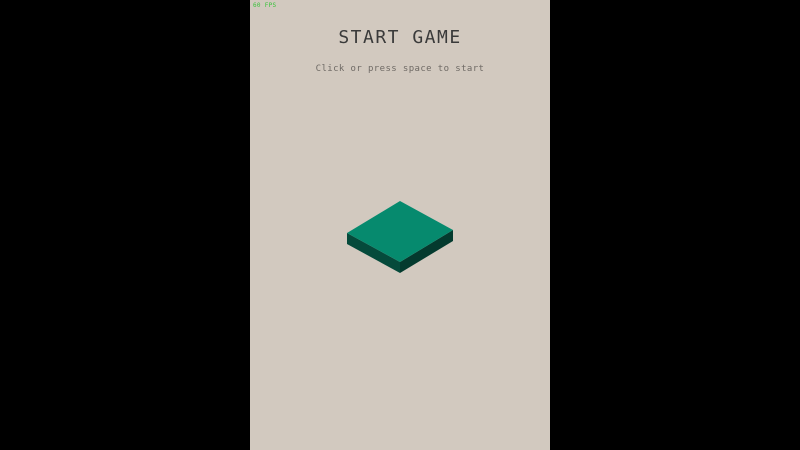 This screenshot has width=800, height=450. I want to click on stack-block, so click(400, 237).